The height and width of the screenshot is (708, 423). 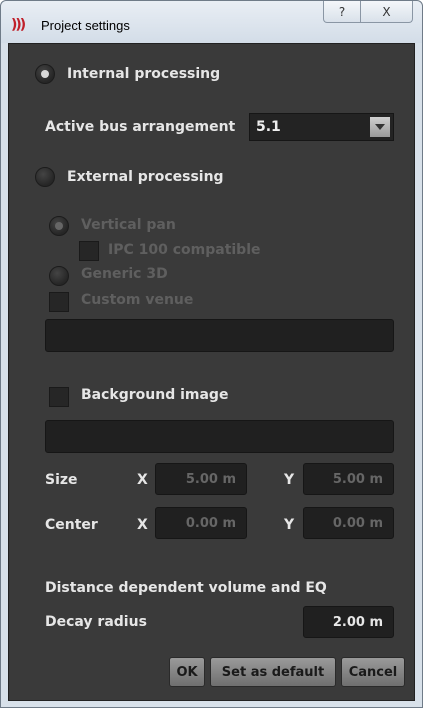 What do you see at coordinates (140, 127) in the screenshot?
I see `bus-arrangement-label: Active bus arrangement` at bounding box center [140, 127].